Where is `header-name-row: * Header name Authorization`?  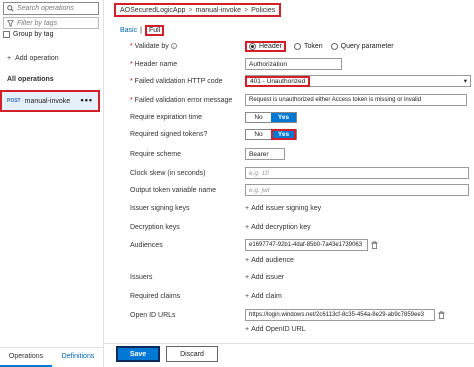 header-name-row: * Header name Authorization is located at coordinates (300, 64).